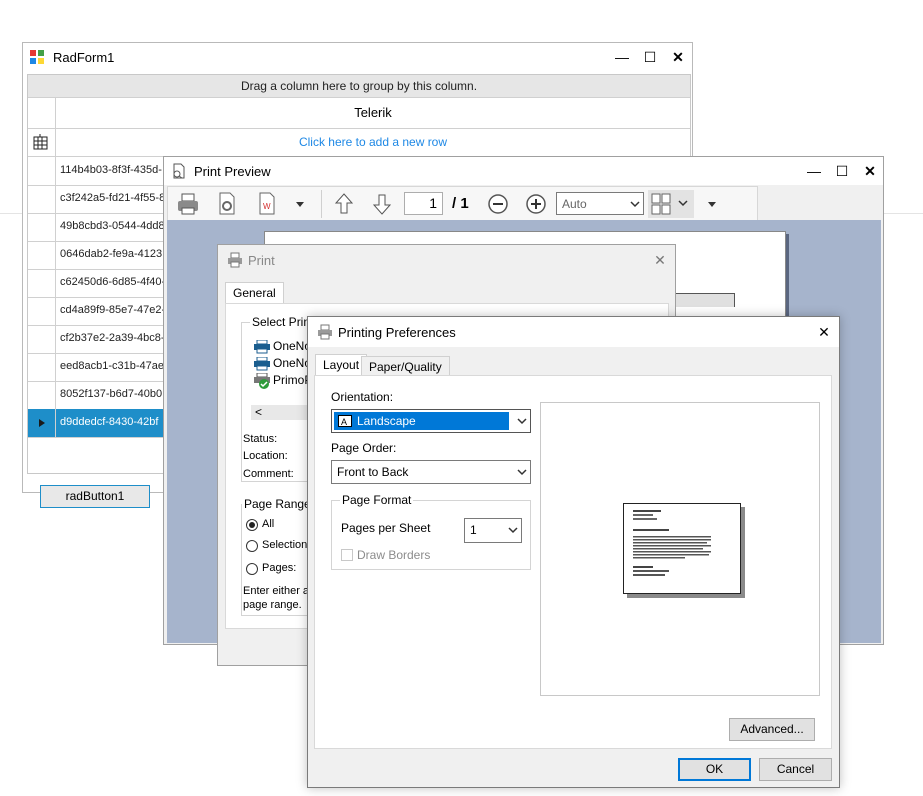 Image resolution: width=923 pixels, height=796 pixels. I want to click on zoom-in-icon, so click(536, 204).